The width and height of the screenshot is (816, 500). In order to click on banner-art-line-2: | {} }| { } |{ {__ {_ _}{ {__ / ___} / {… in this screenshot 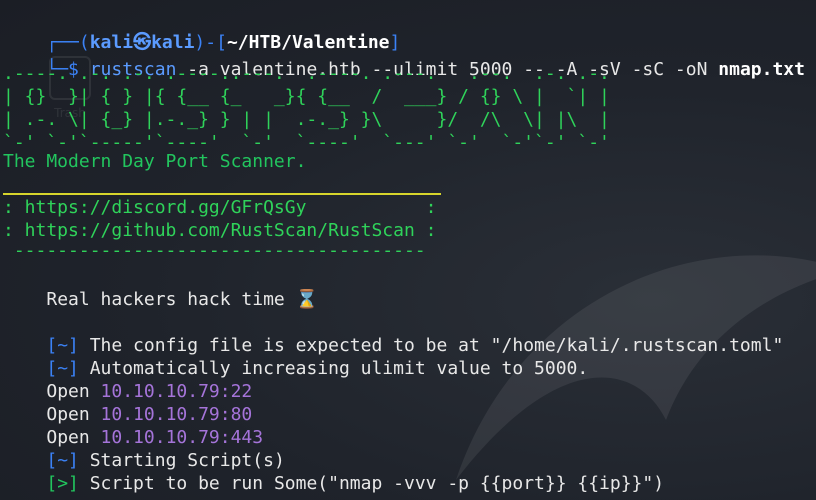, I will do `click(306, 96)`.